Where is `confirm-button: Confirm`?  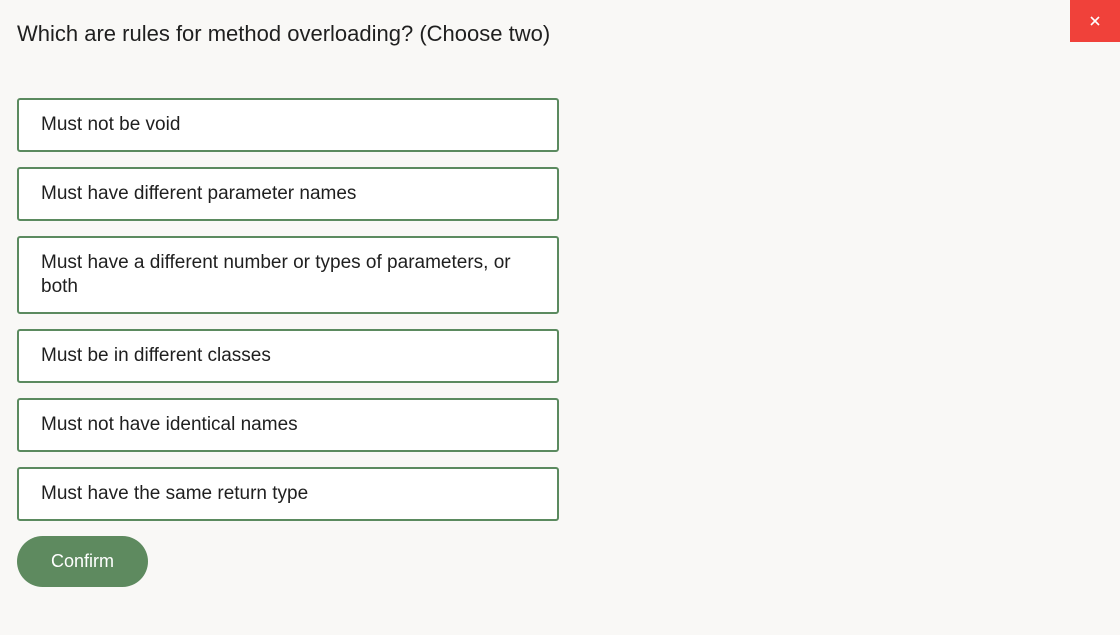
confirm-button: Confirm is located at coordinates (82, 561).